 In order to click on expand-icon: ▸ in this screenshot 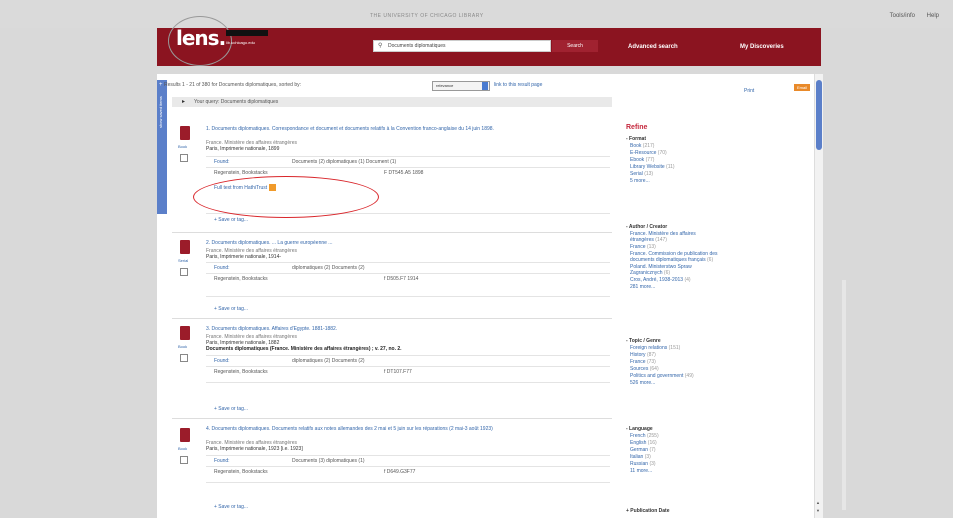, I will do `click(183, 101)`.